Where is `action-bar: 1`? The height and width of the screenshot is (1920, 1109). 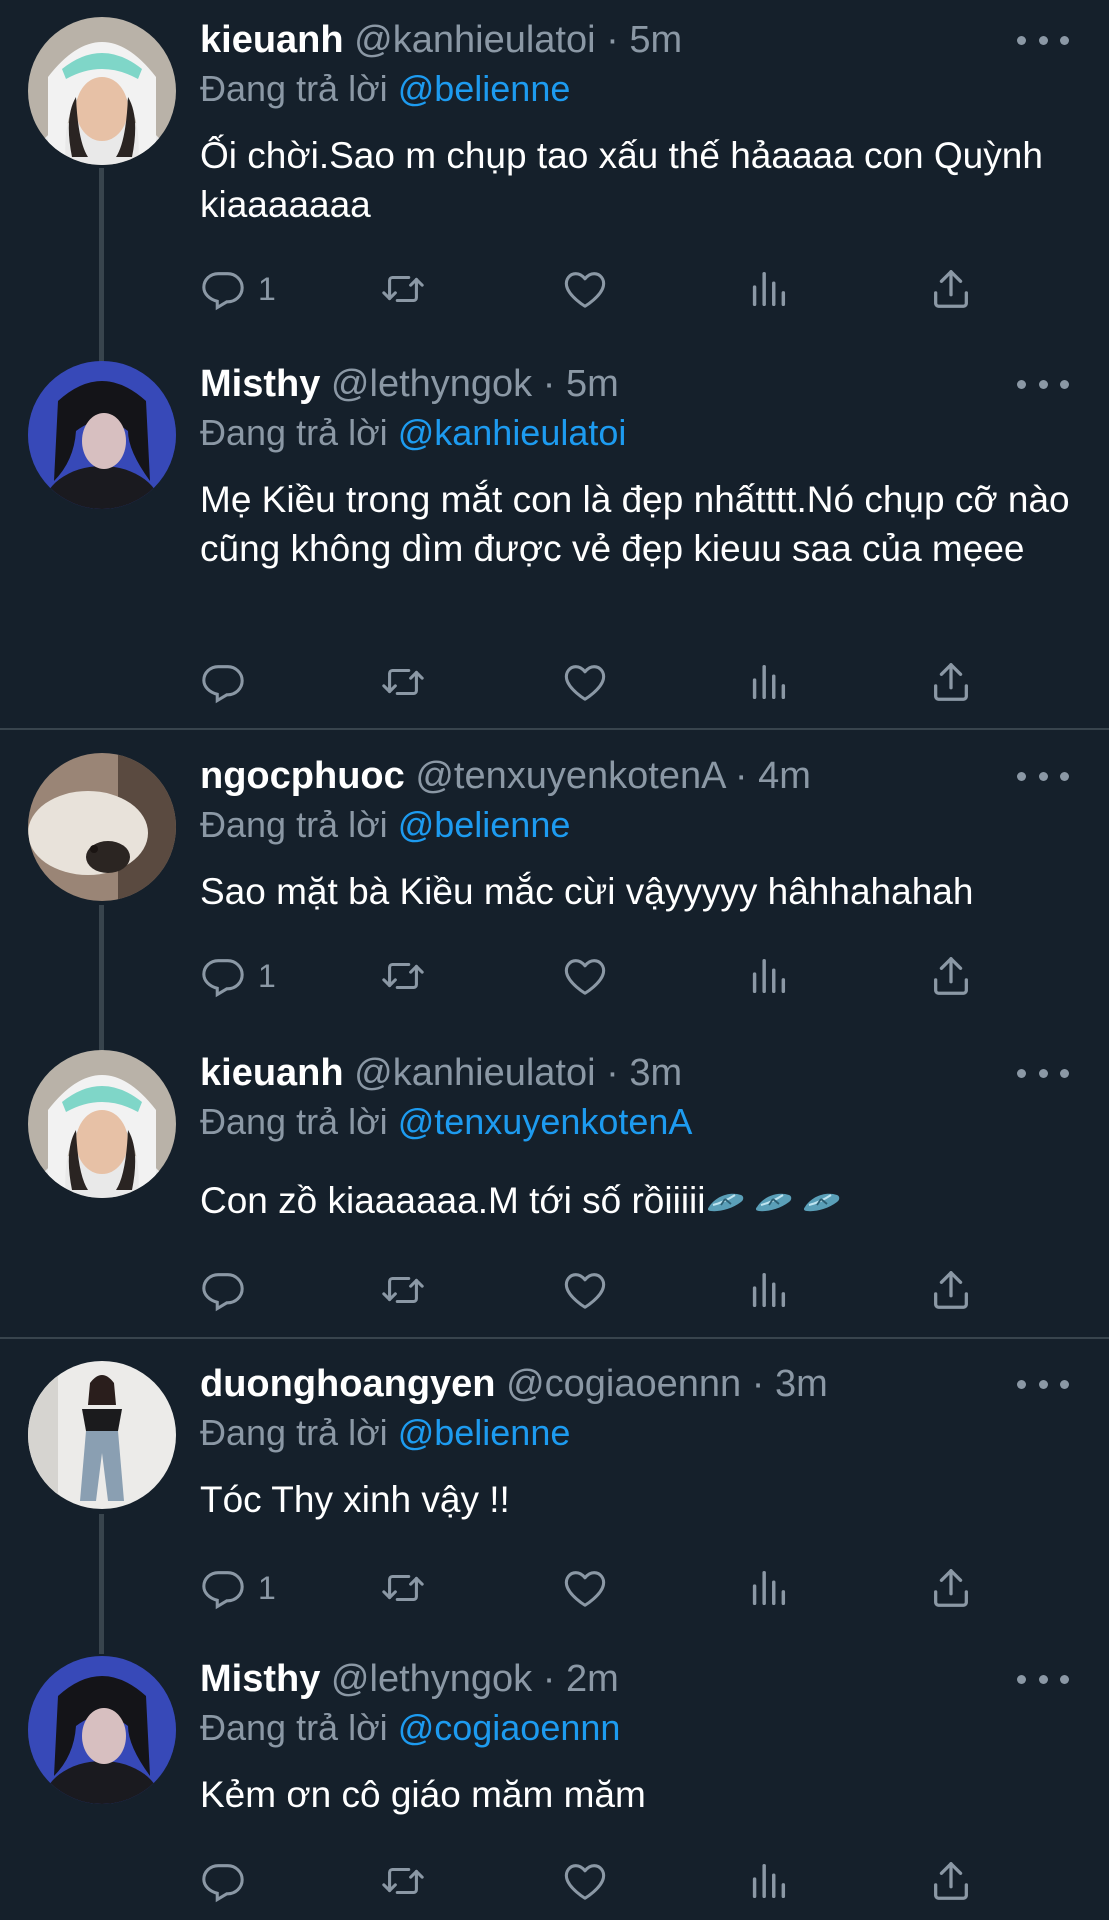 action-bar: 1 is located at coordinates (590, 1588).